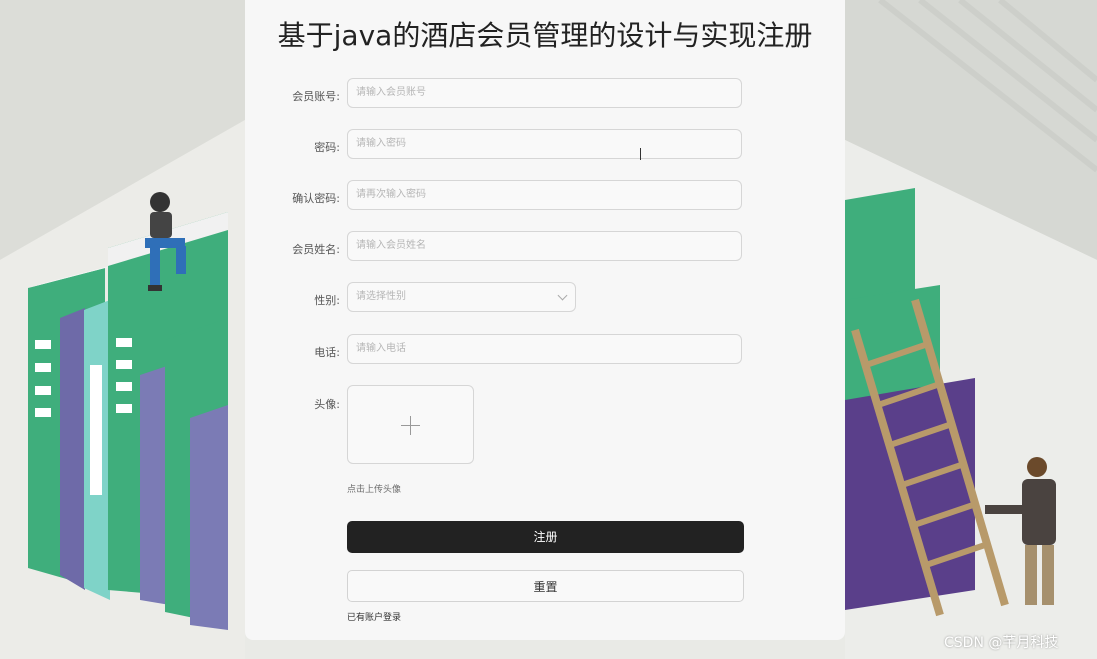  Describe the element at coordinates (544, 349) in the screenshot. I see `phone-input: 请输入电话` at that location.